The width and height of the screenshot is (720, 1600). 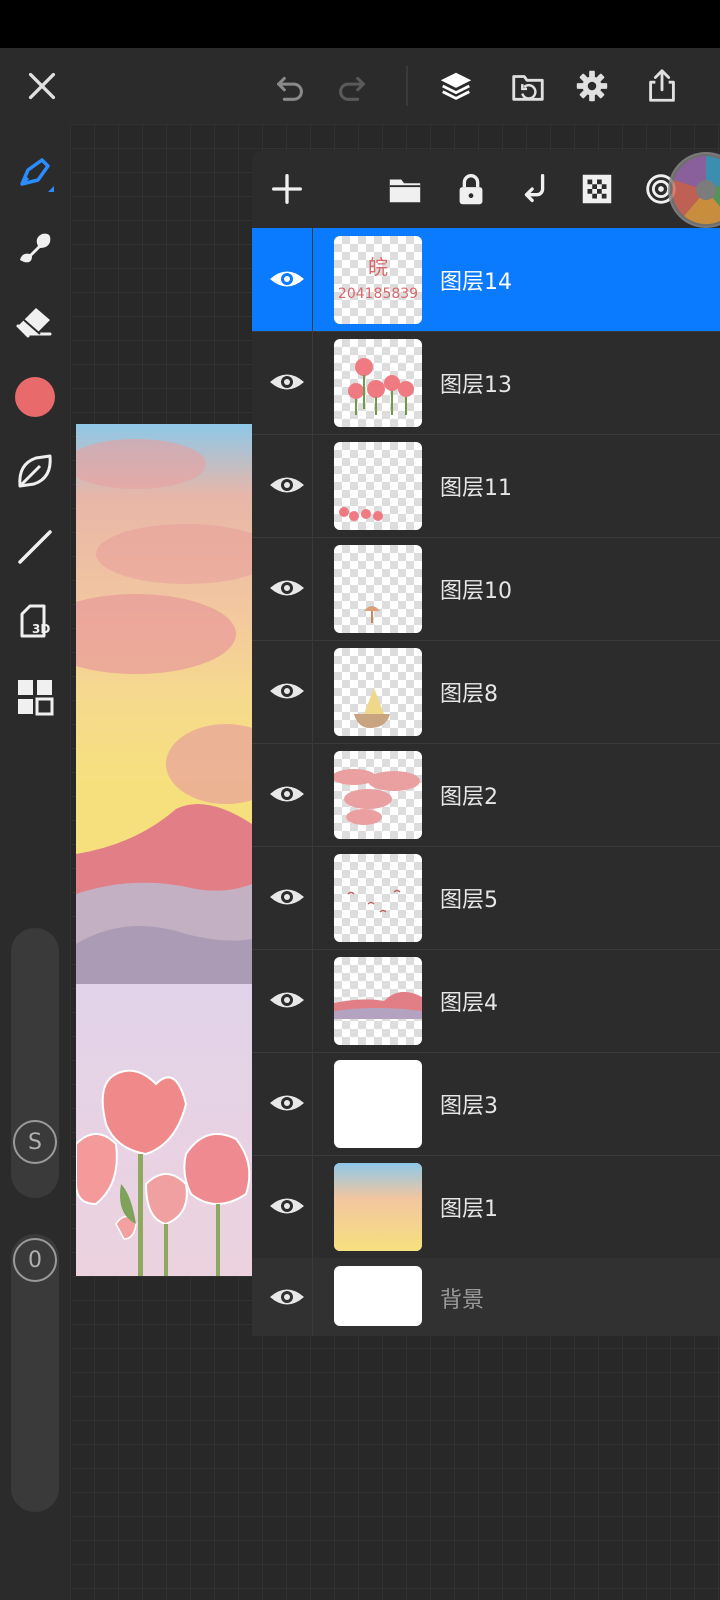 I want to click on layer-row-8: 图层8, so click(x=486, y=692).